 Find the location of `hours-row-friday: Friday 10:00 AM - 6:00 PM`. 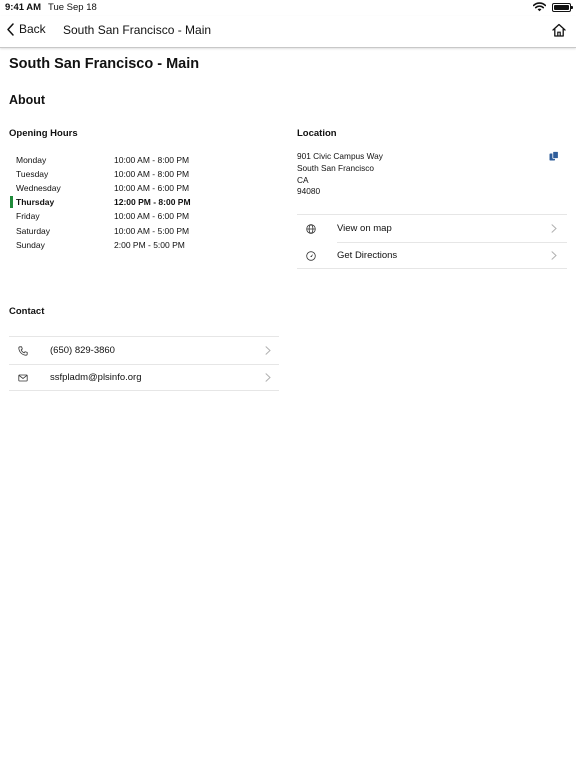

hours-row-friday: Friday 10:00 AM - 6:00 PM is located at coordinates (144, 216).